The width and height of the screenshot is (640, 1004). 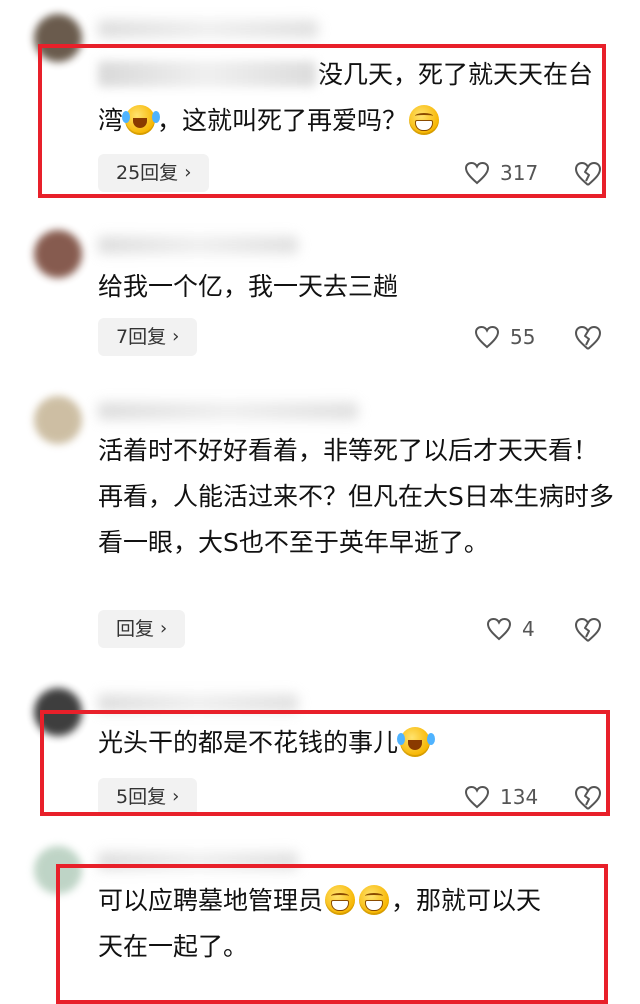 What do you see at coordinates (248, 286) in the screenshot?
I see `comment-text: 给我一个亿，我一天去三趟` at bounding box center [248, 286].